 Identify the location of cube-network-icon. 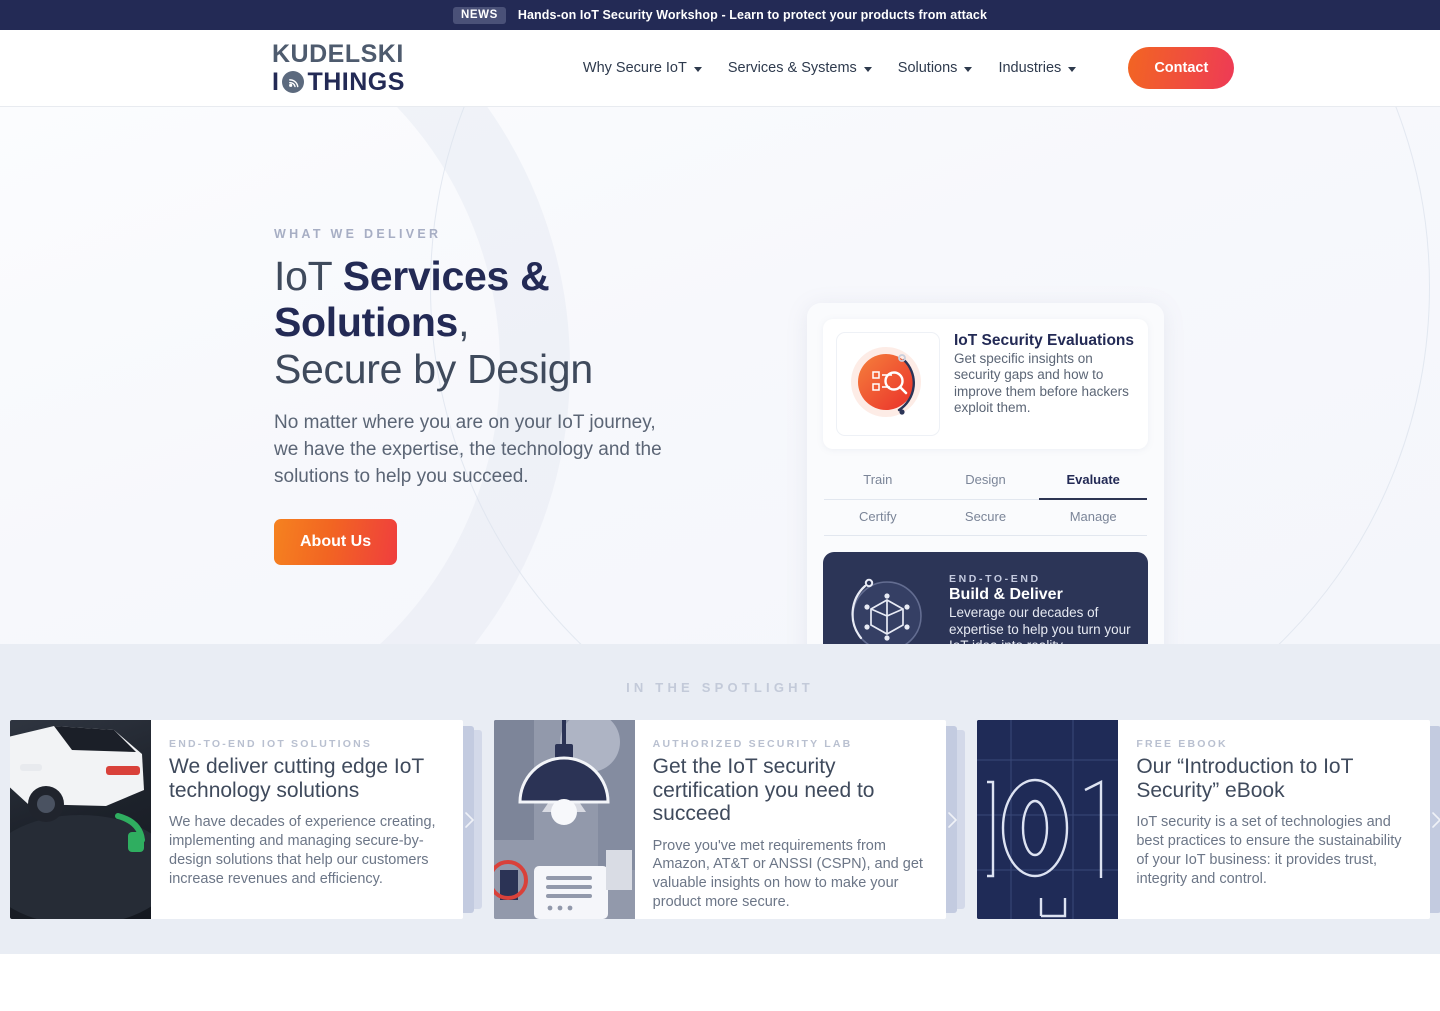
(887, 605).